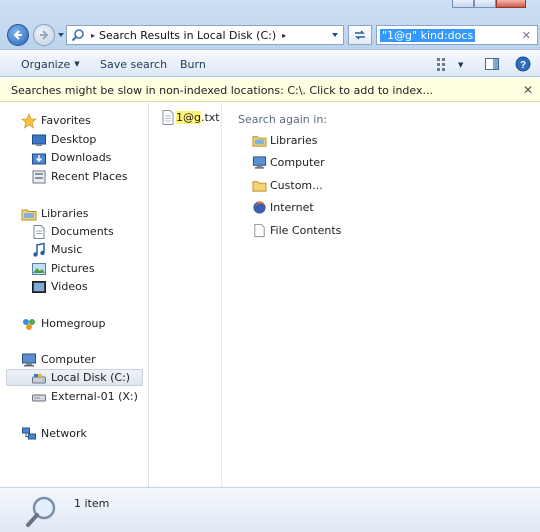 This screenshot has width=540, height=532. I want to click on minimize-button, so click(463, 4).